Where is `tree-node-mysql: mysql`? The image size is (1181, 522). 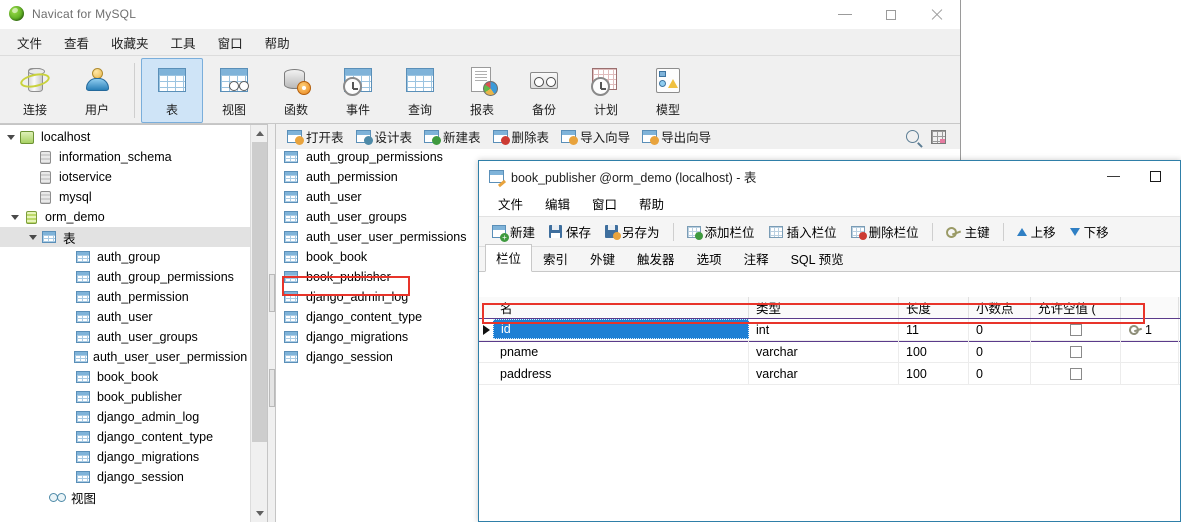
tree-node-mysql: mysql is located at coordinates (125, 197).